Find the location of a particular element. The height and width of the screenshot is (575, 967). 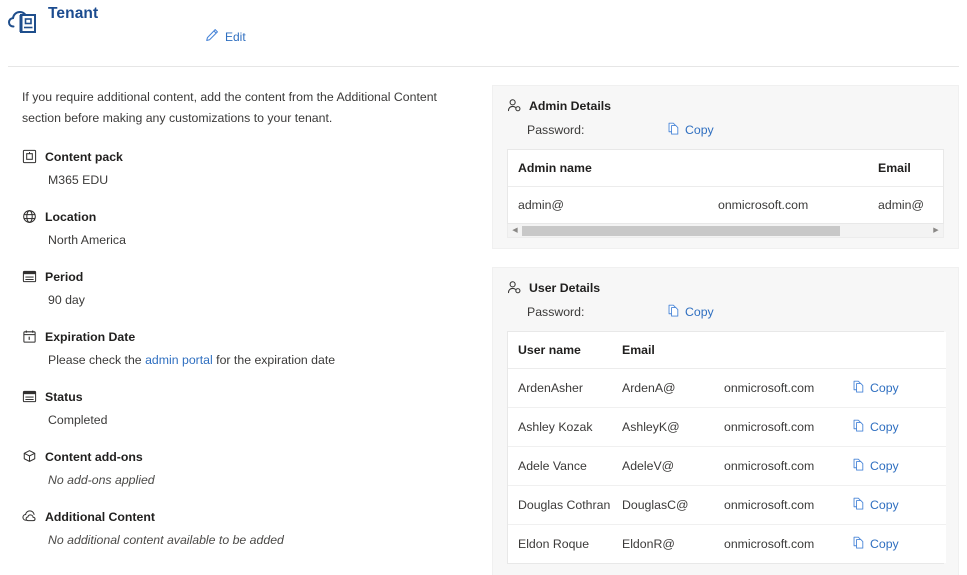

user-name-cell: Eldon Roque is located at coordinates (554, 544).